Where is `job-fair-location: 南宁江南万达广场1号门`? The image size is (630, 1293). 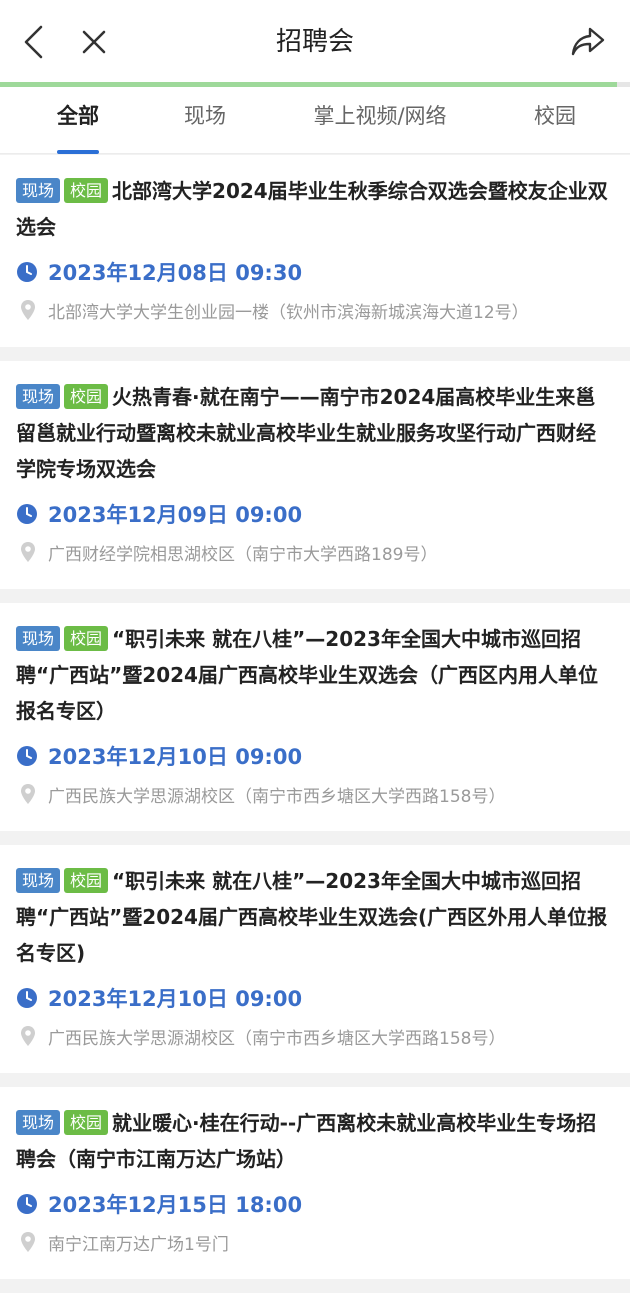 job-fair-location: 南宁江南万达广场1号门 is located at coordinates (138, 1244).